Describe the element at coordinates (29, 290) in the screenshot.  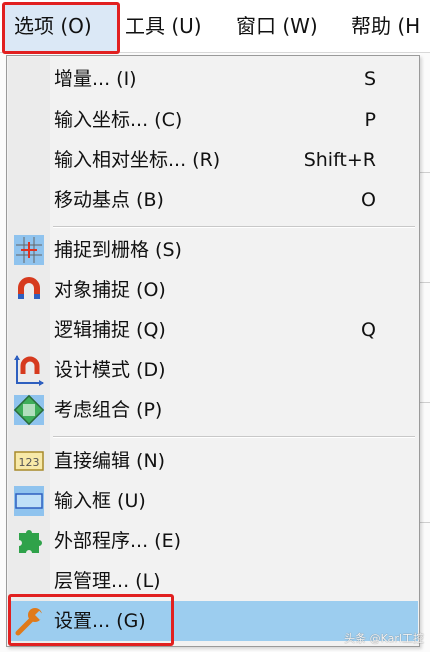
I see `magnet-icon` at that location.